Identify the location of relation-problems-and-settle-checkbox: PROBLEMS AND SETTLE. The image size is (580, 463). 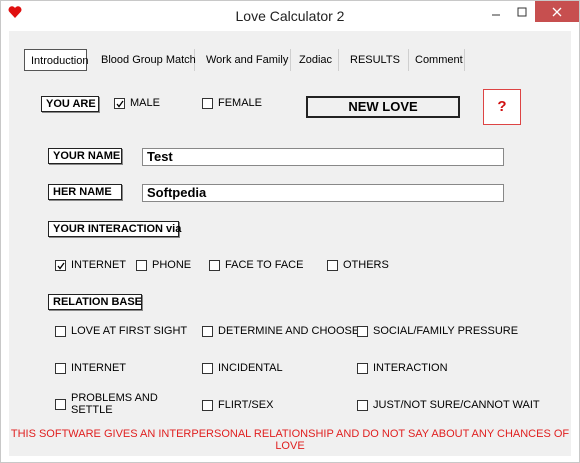
(106, 404).